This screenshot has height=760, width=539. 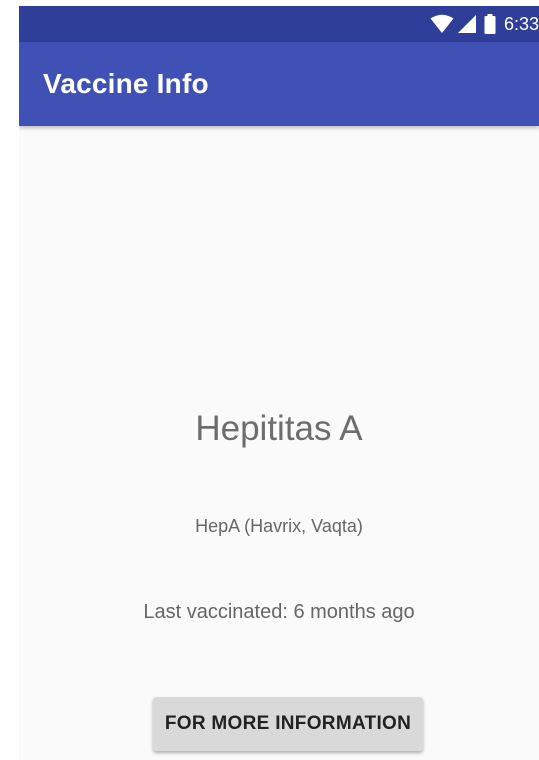 What do you see at coordinates (279, 84) in the screenshot?
I see `app-bar: Vaccine Info` at bounding box center [279, 84].